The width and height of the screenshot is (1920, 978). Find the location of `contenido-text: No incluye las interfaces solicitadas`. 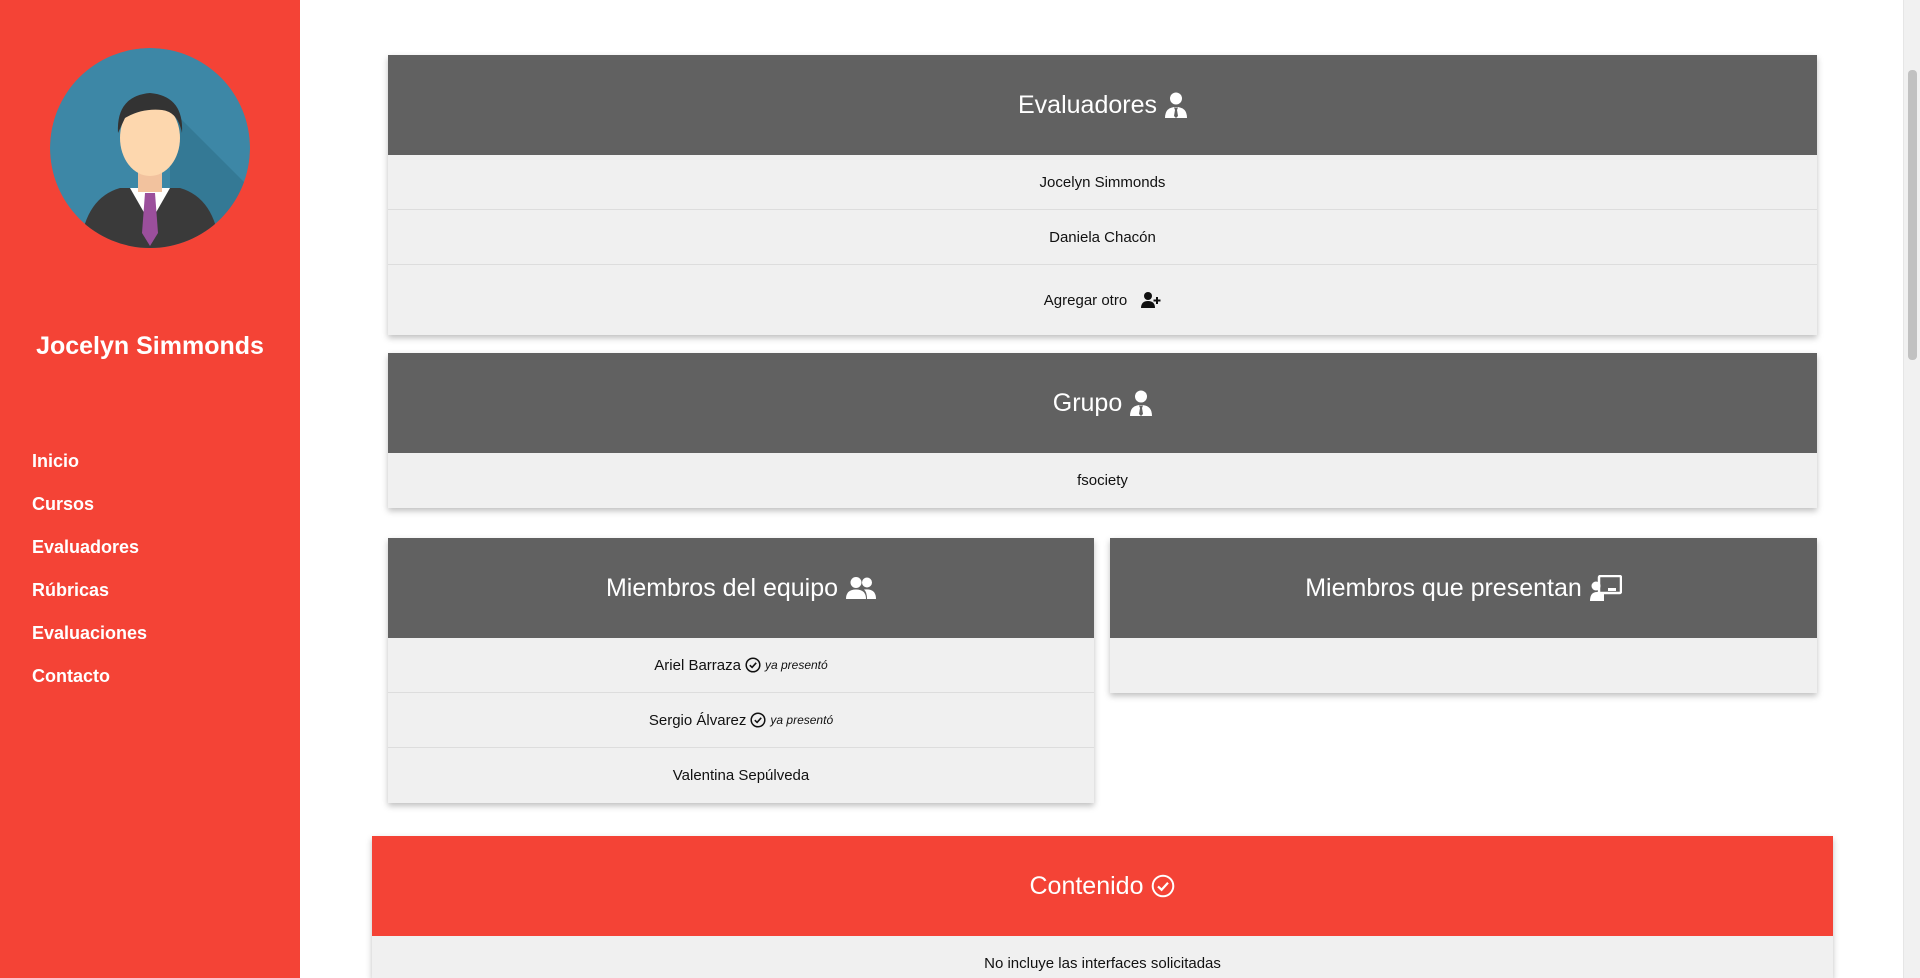

contenido-text: No incluye las interfaces solicitadas is located at coordinates (1102, 963).